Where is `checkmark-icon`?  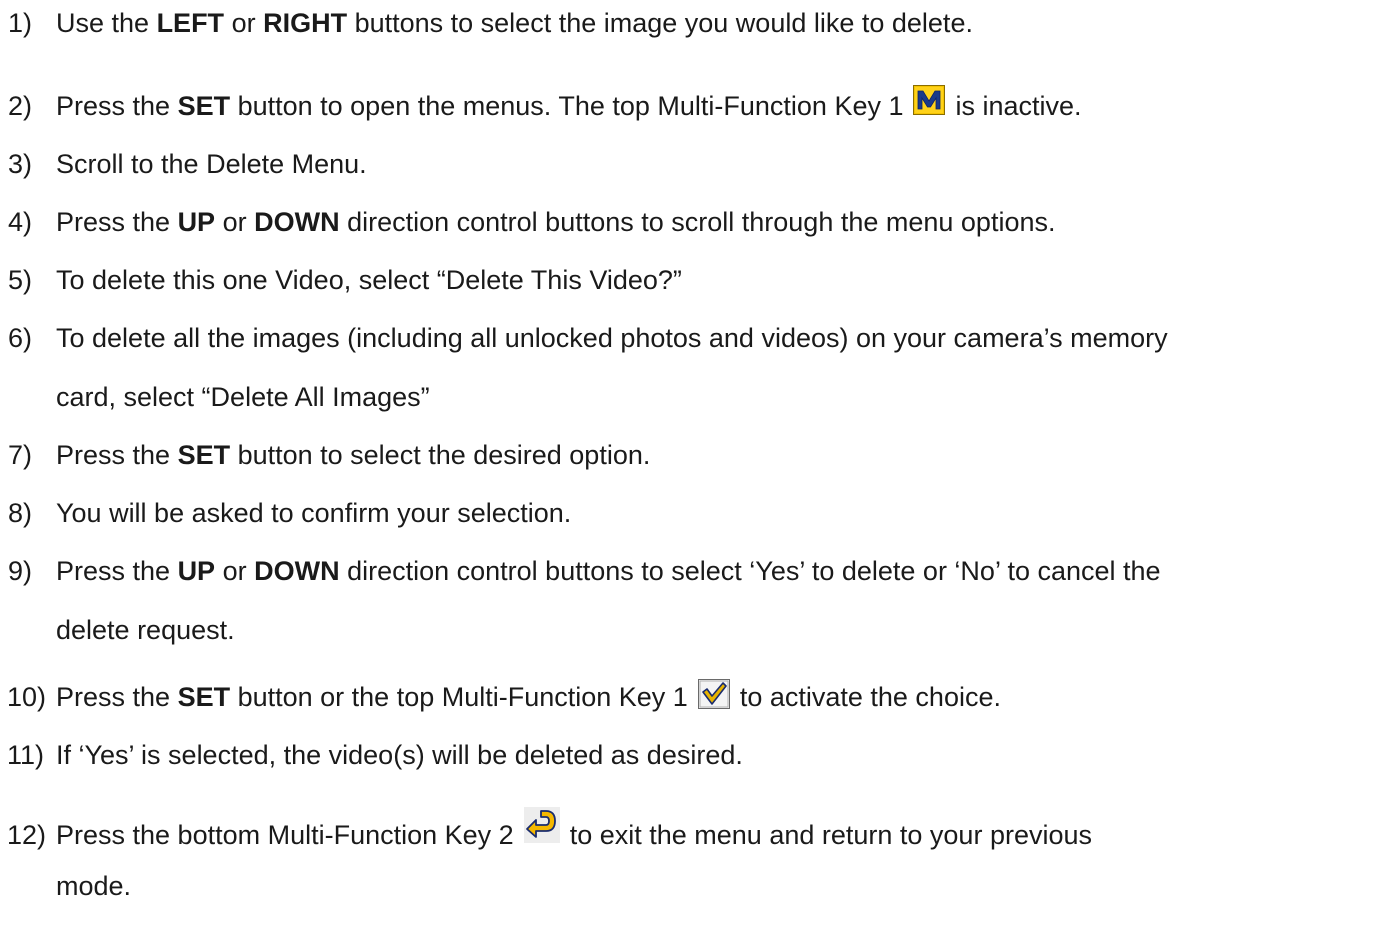 checkmark-icon is located at coordinates (713, 693).